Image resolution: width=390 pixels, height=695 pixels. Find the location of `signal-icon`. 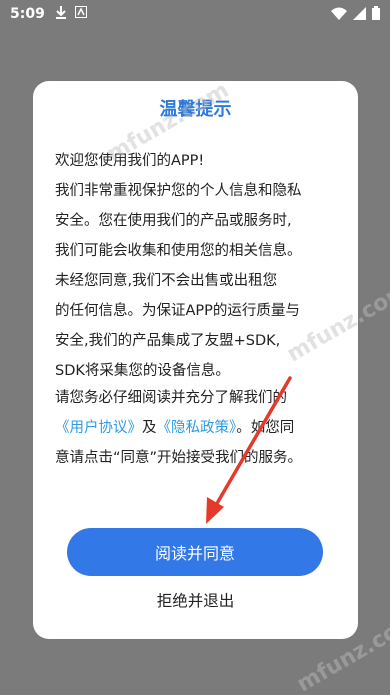

signal-icon is located at coordinates (359, 15).